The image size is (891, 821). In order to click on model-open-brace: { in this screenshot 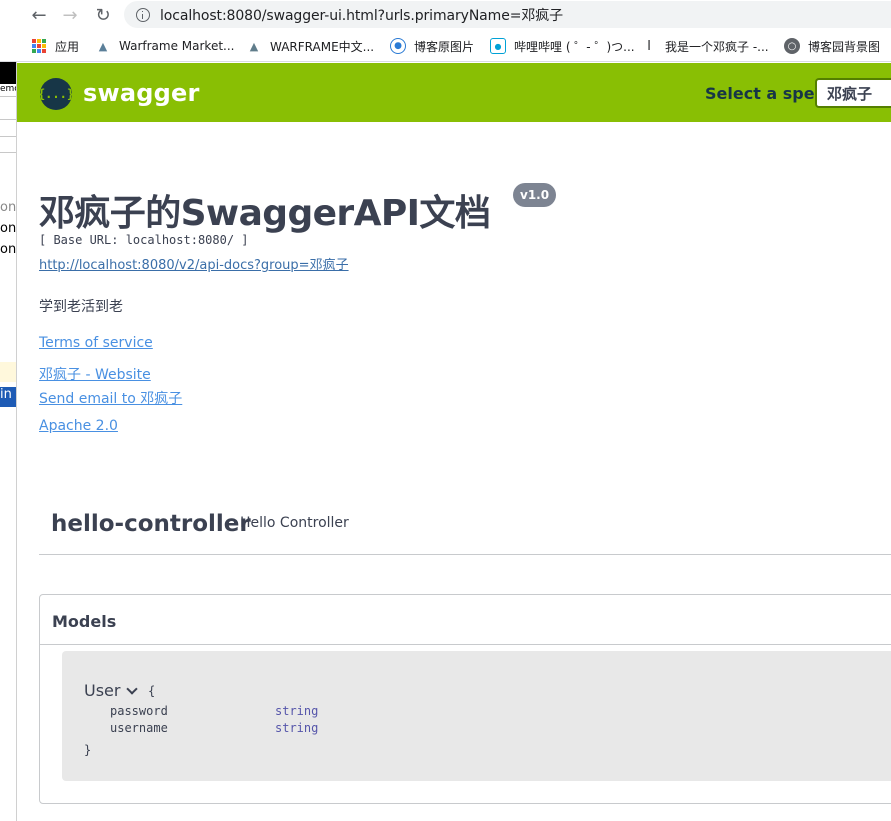, I will do `click(152, 691)`.